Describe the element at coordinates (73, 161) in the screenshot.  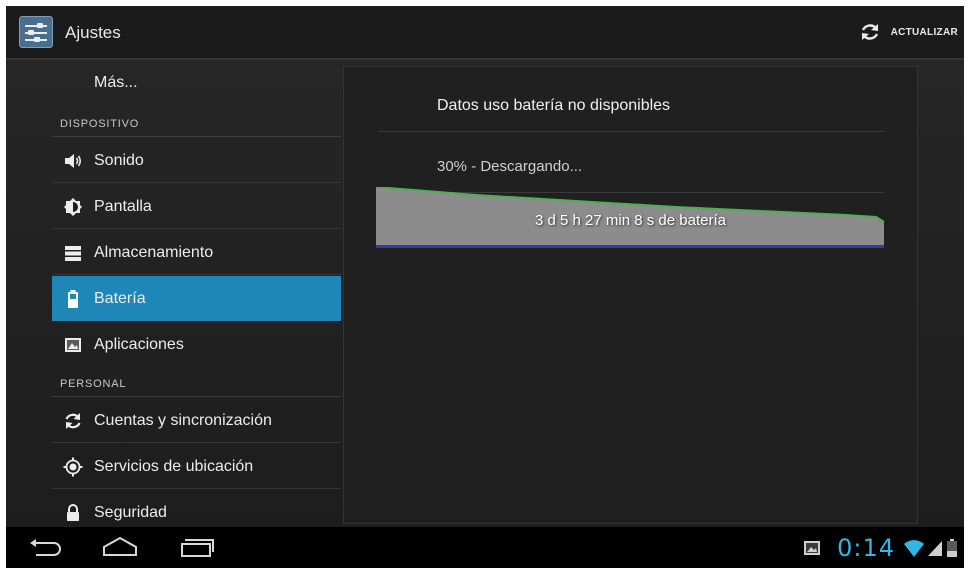
I see `volume-icon` at that location.